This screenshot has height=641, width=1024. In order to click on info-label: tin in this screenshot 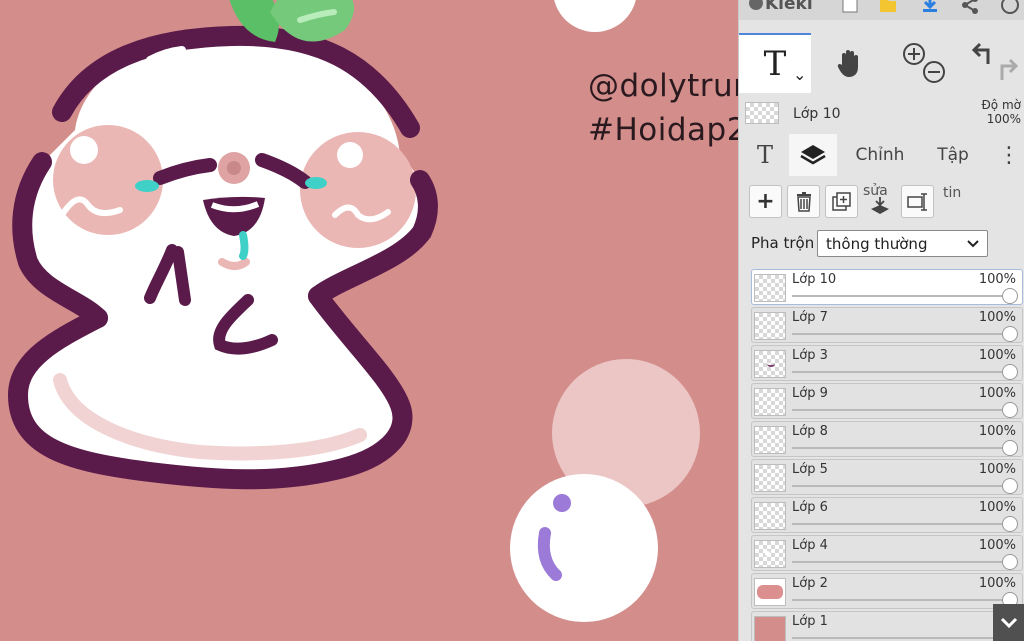, I will do `click(952, 193)`.